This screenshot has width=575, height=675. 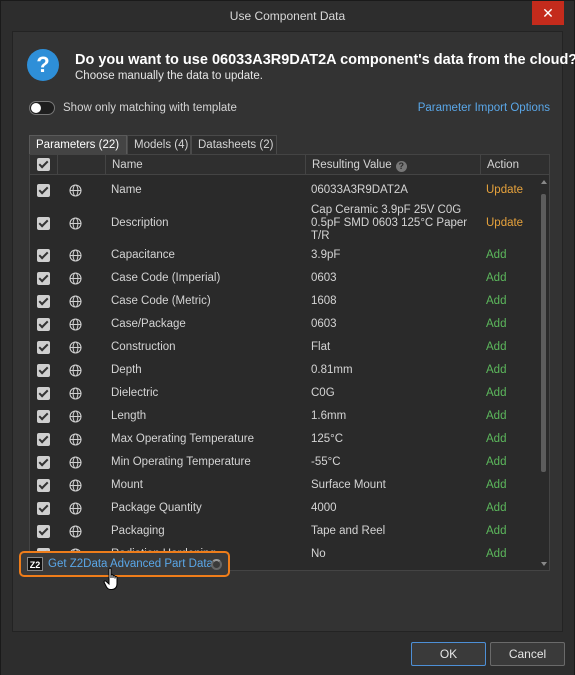 I want to click on table-header: Name Resulting Value? Action, so click(x=289, y=165).